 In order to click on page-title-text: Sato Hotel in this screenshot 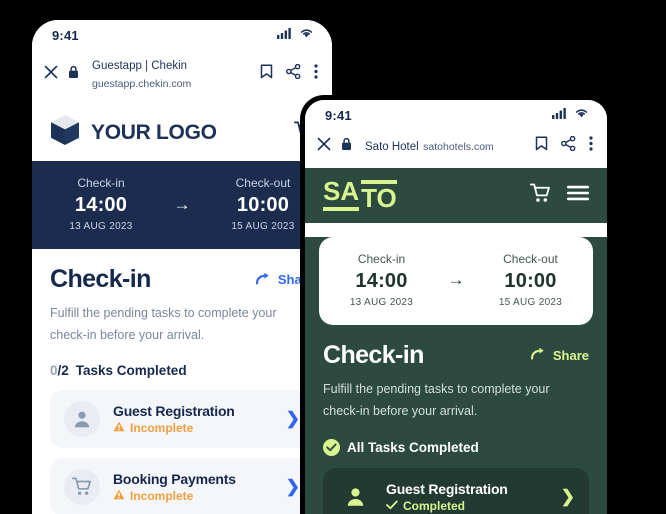, I will do `click(392, 147)`.